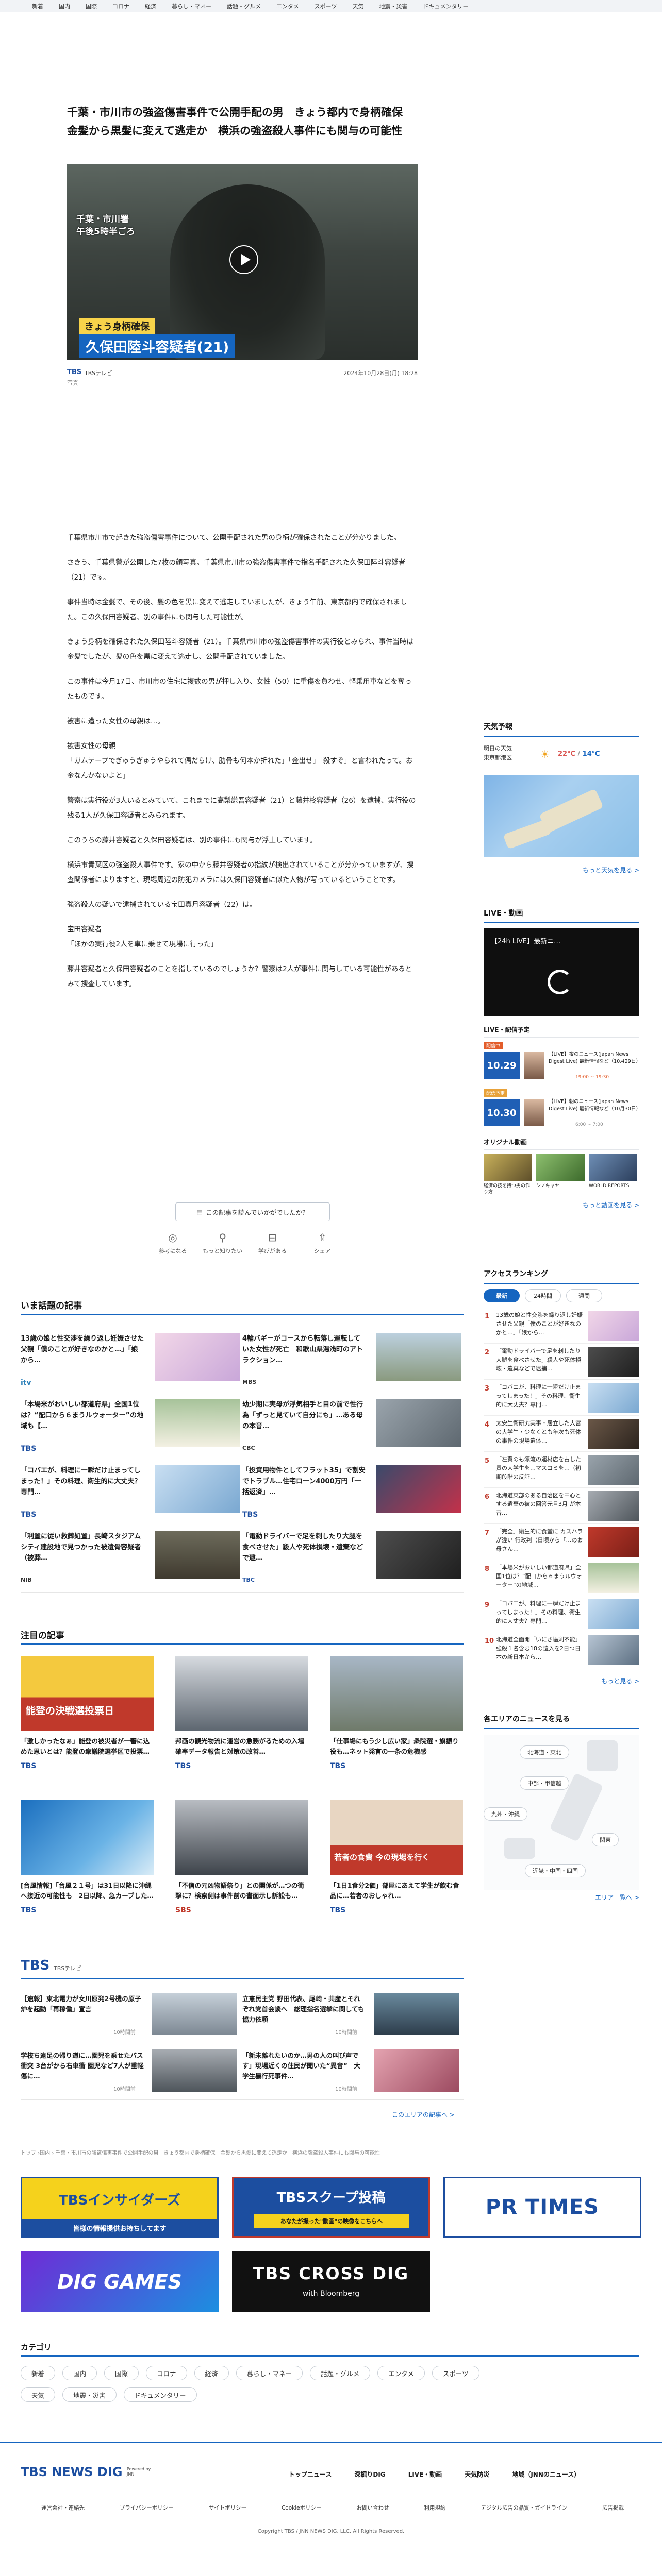 This screenshot has height=2576, width=662. Describe the element at coordinates (228, 2508) in the screenshot. I see `footer-sublink: サイトポリシー` at that location.